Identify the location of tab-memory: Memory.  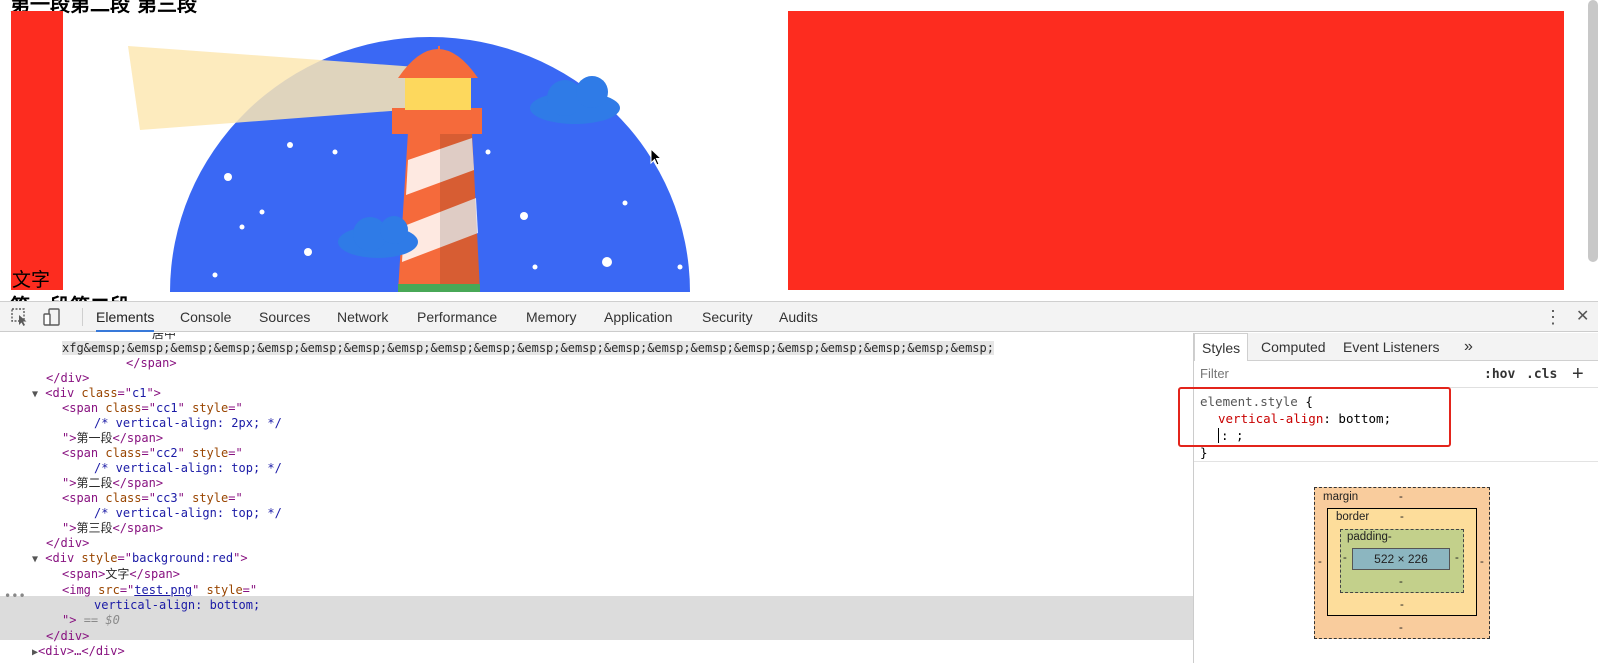
(551, 317).